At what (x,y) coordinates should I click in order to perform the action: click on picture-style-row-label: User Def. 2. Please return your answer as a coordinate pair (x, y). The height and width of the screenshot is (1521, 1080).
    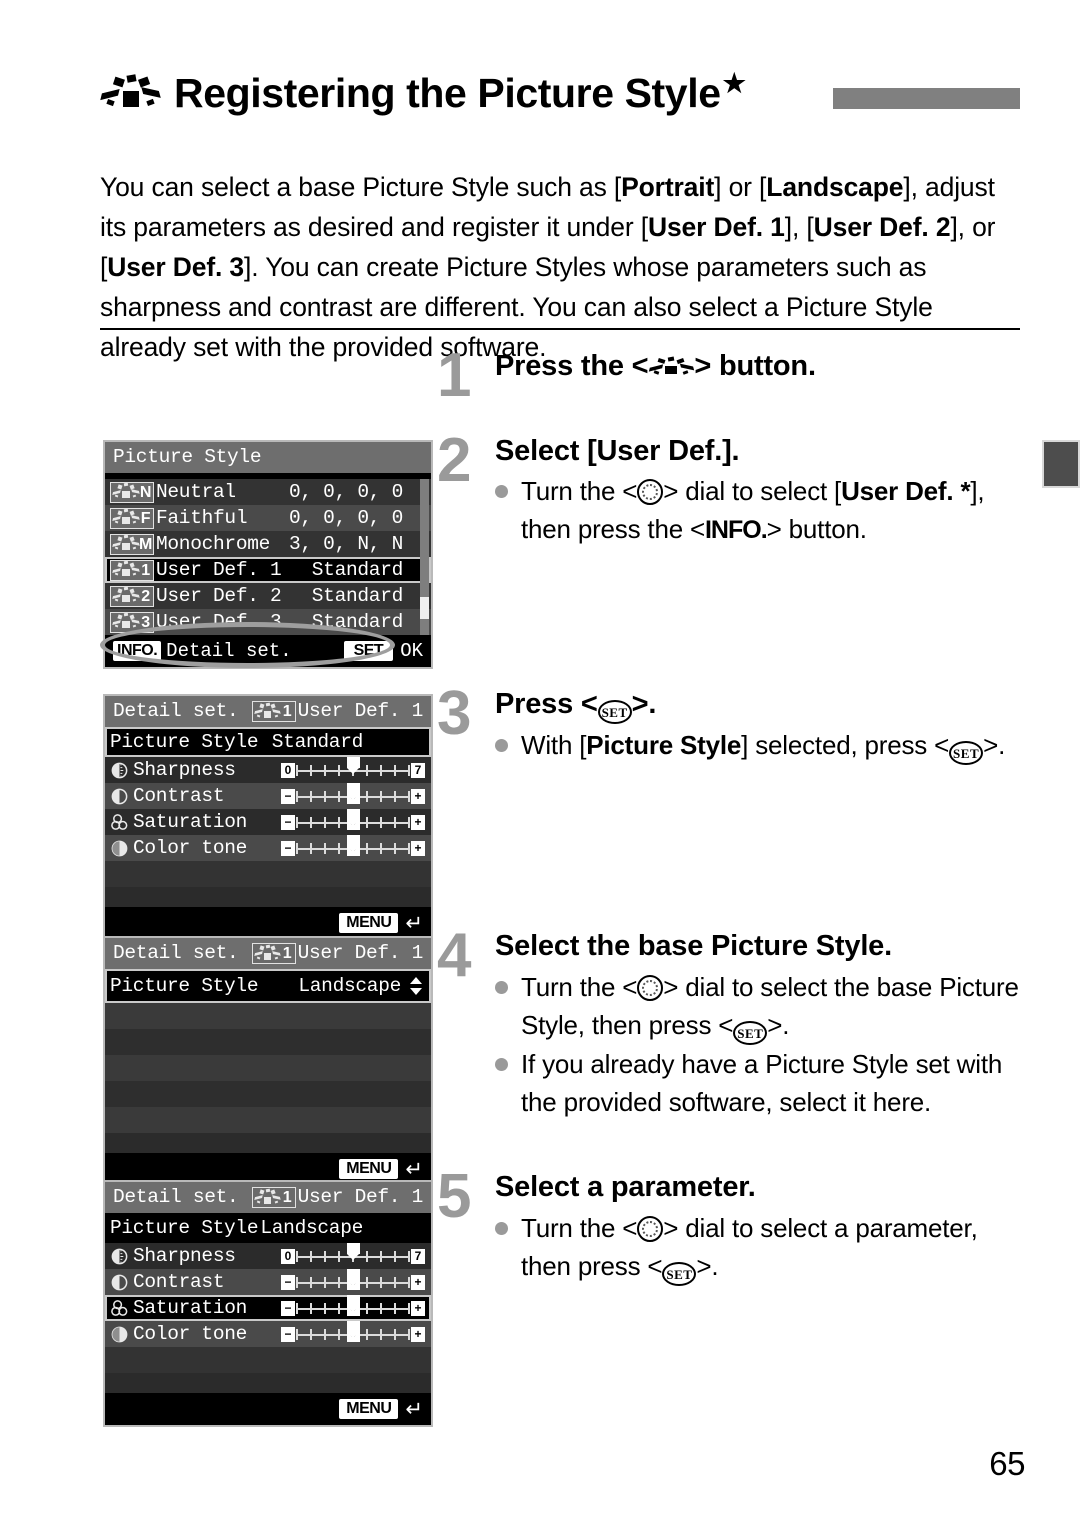
    Looking at the image, I should click on (219, 596).